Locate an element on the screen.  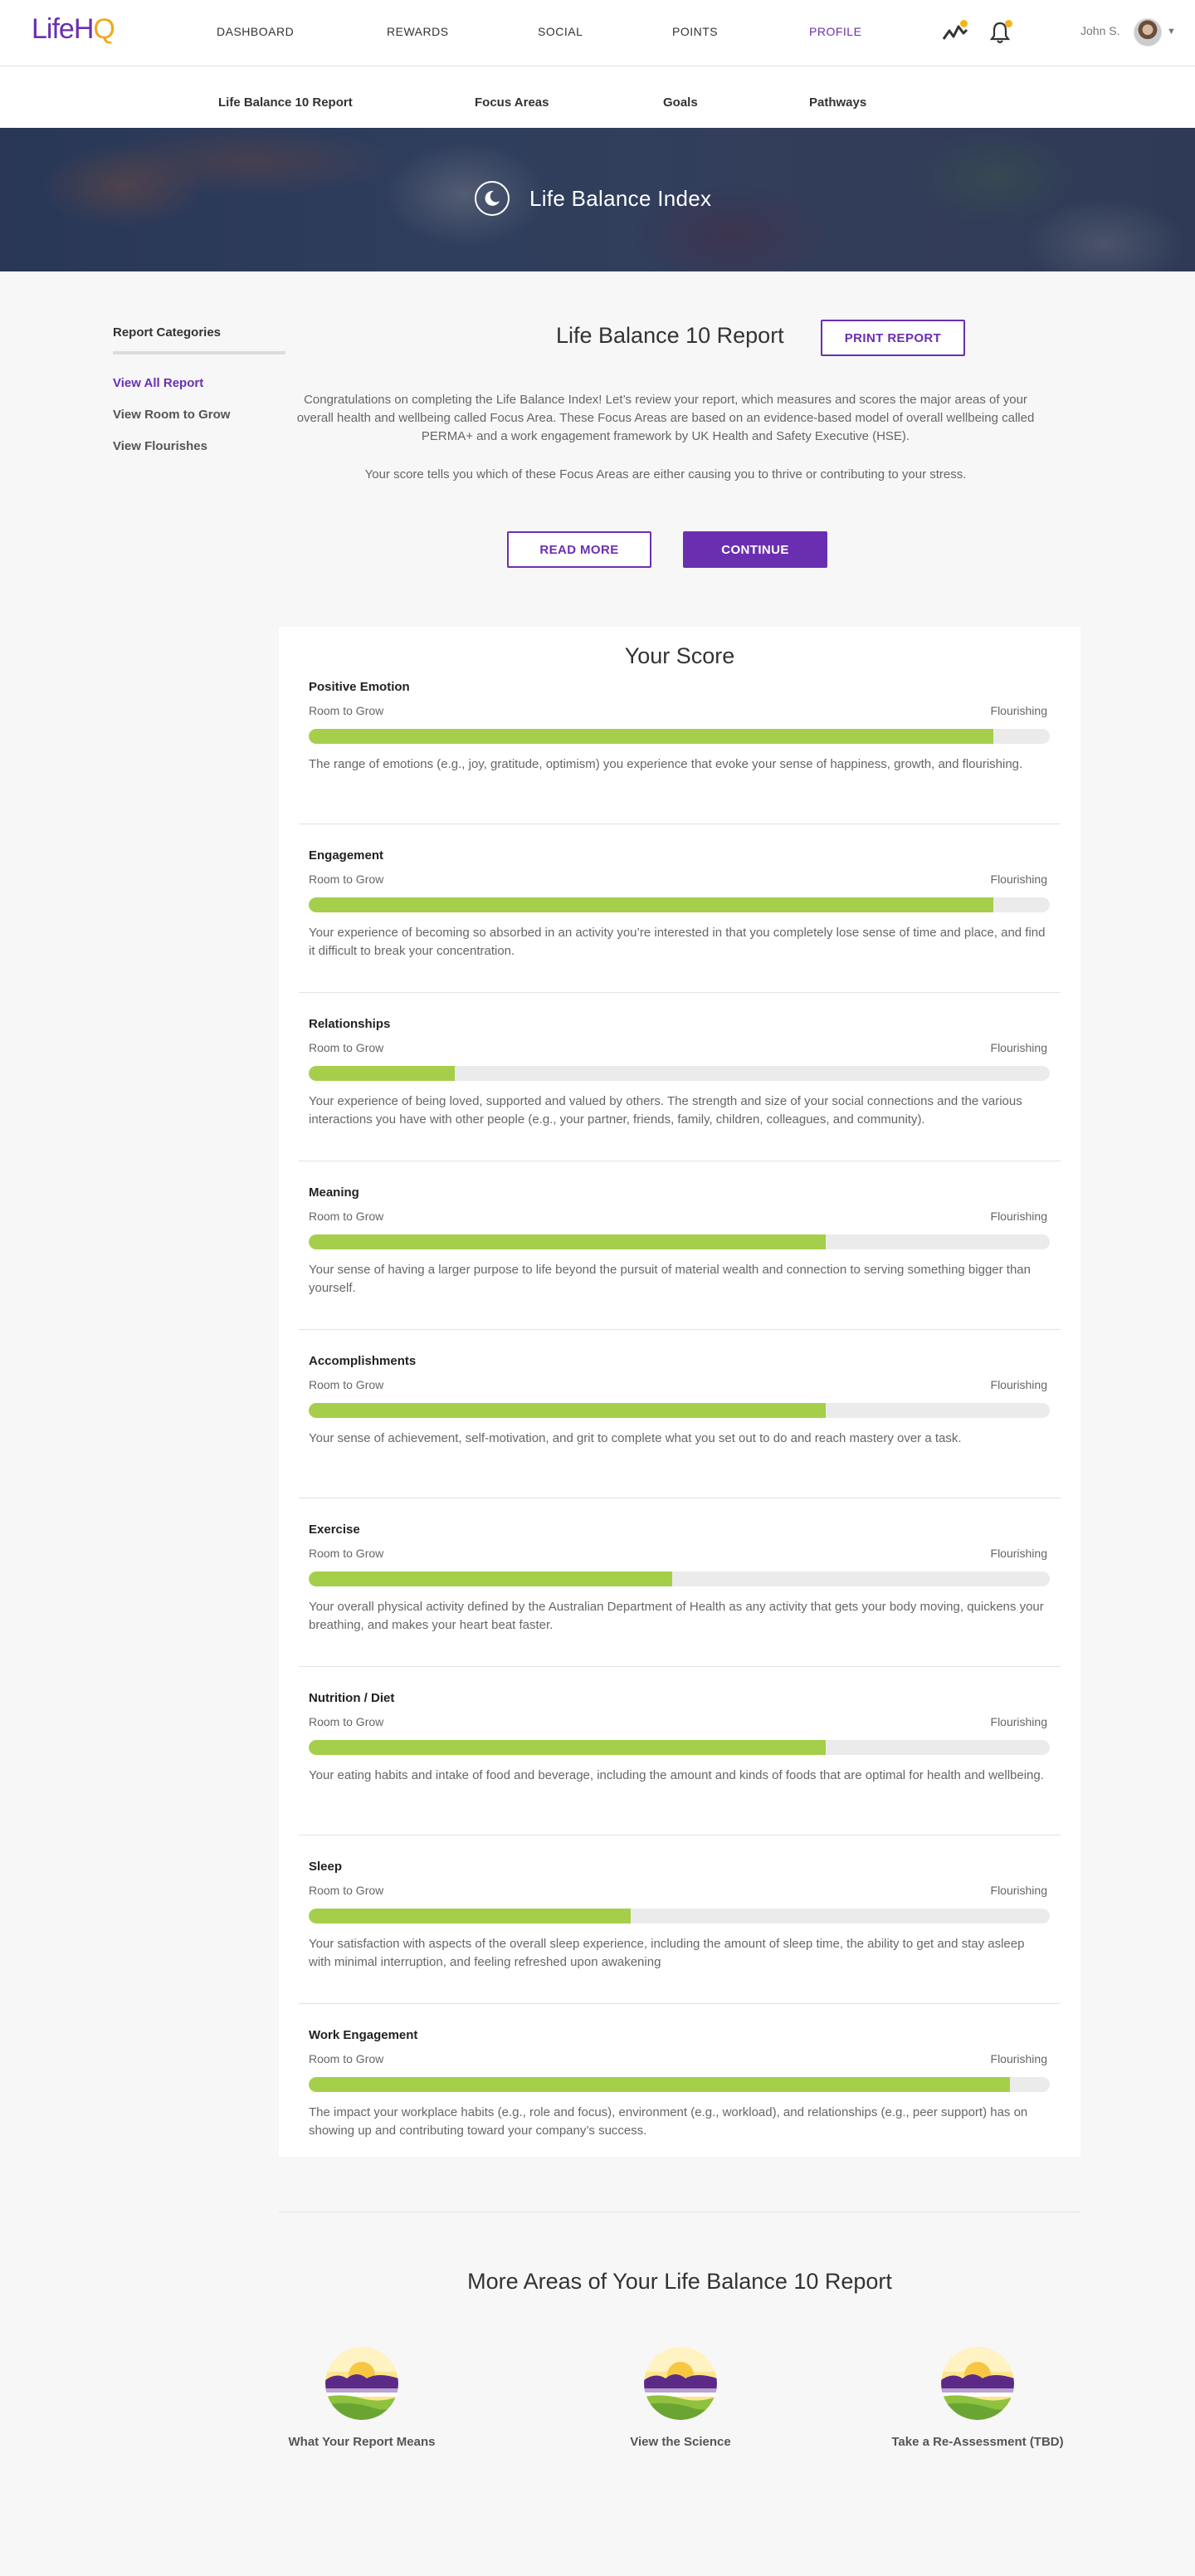
subnav-goals: Goals is located at coordinates (681, 102).